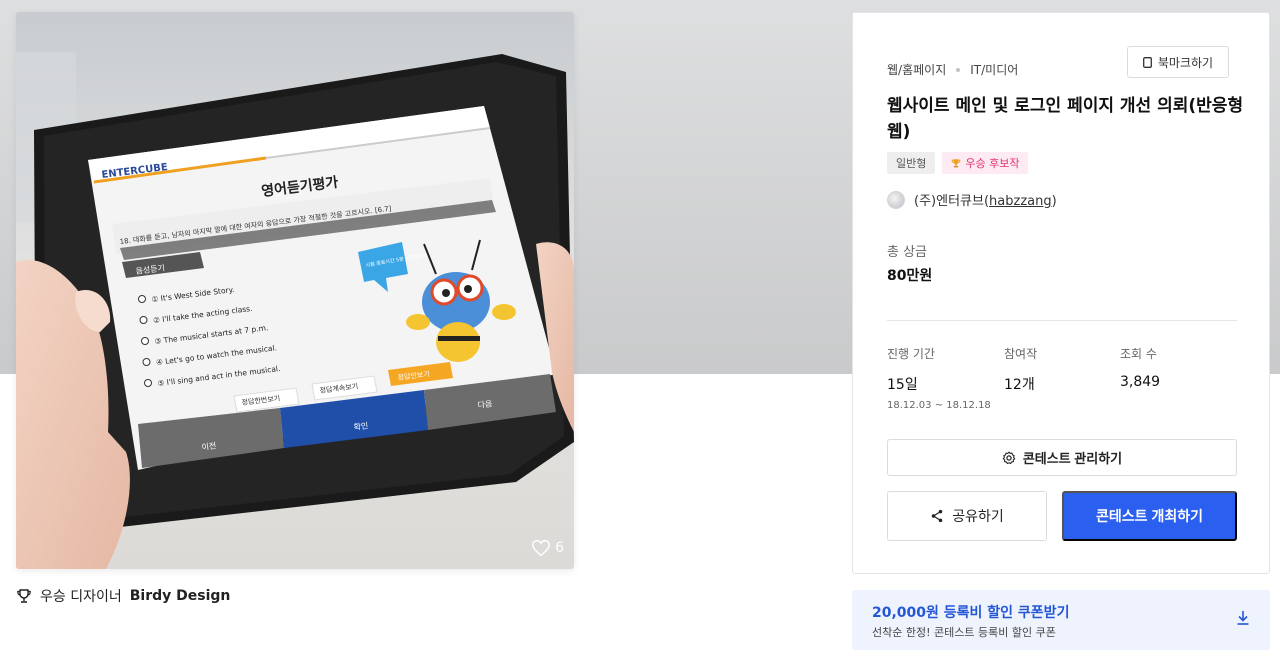 The image size is (1280, 658). Describe the element at coordinates (1140, 367) in the screenshot. I see `stat-views: 조회 수 3,849` at that location.